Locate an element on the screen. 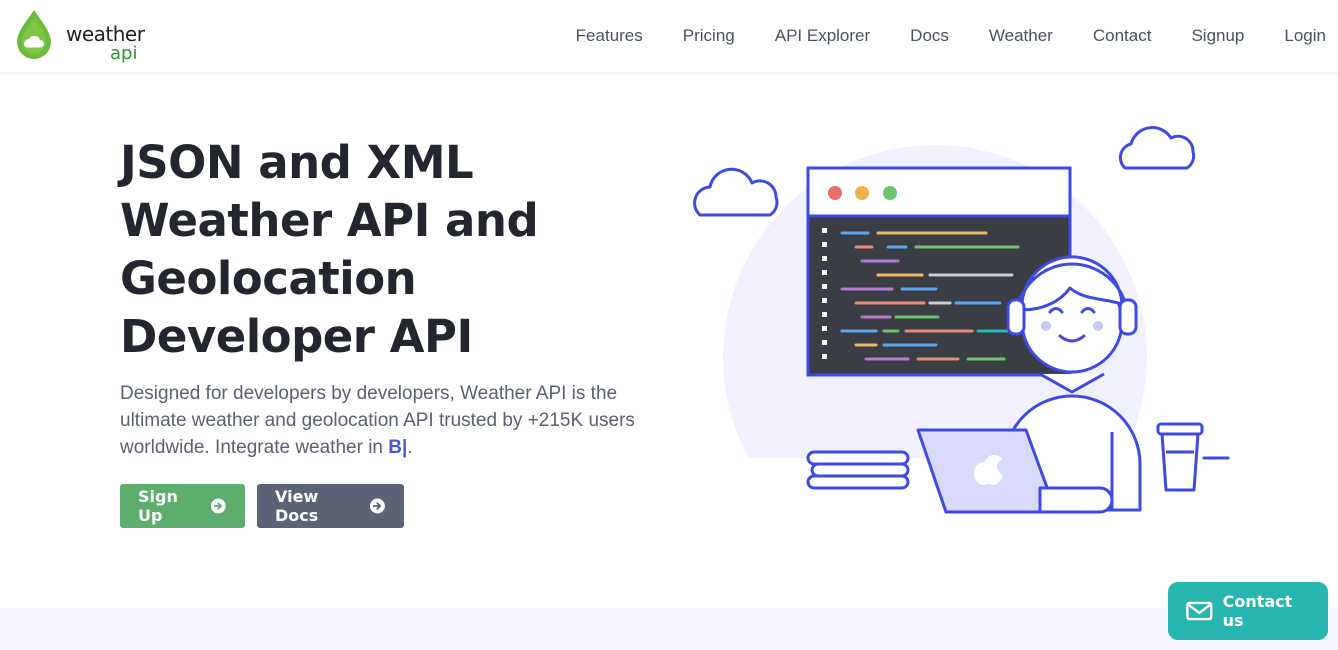 Image resolution: width=1338 pixels, height=650 pixels. hero-title-line: JSON and XML is located at coordinates (297, 162).